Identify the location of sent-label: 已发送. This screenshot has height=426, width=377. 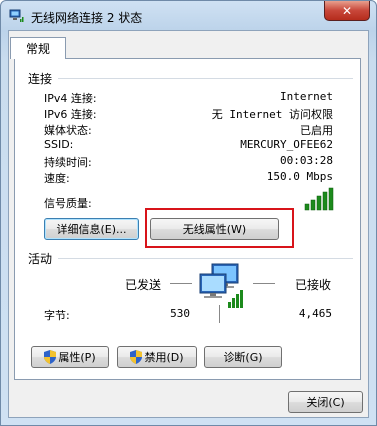
(143, 285).